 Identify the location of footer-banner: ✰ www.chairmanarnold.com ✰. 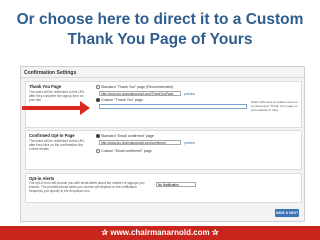
(160, 233).